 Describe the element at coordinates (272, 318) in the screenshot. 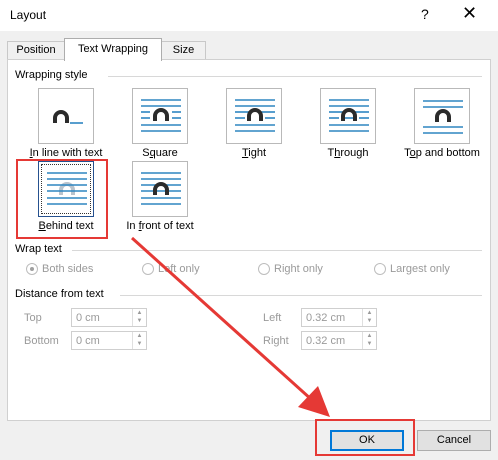

I see `left-label: Left` at that location.